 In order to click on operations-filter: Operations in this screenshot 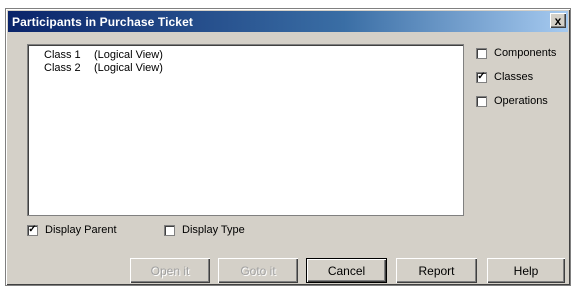, I will do `click(512, 101)`.